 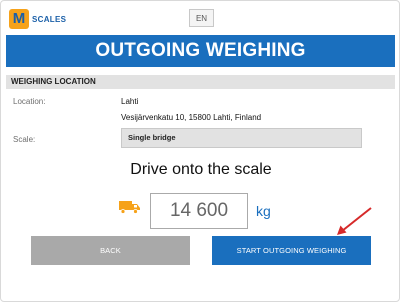 I want to click on page-title: OUTGOING WEIGHING, so click(x=200, y=51).